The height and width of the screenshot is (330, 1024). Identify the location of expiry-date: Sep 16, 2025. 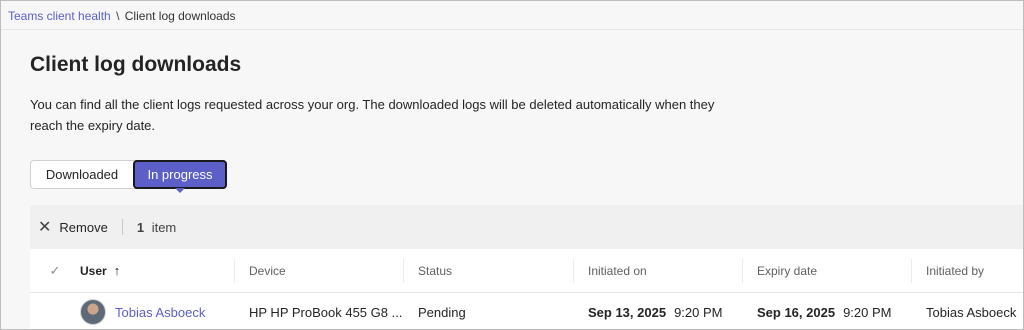
(796, 312).